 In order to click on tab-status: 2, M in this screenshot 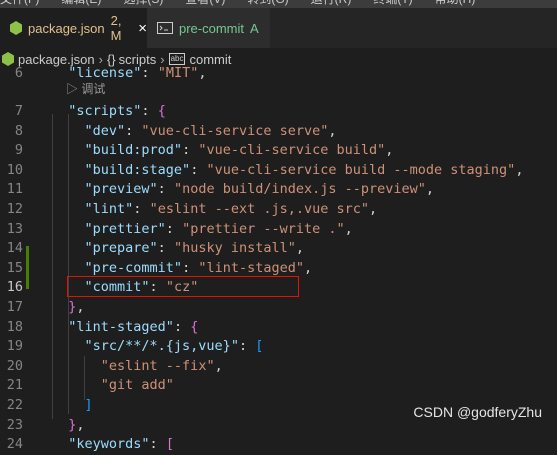, I will do `click(116, 28)`.